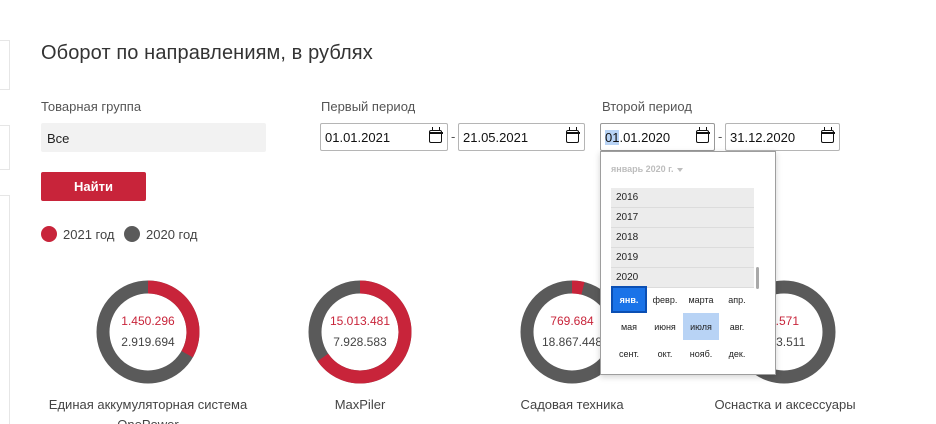 Image resolution: width=936 pixels, height=424 pixels. Describe the element at coordinates (665, 326) in the screenshot. I see `month-option-jun: июня` at that location.